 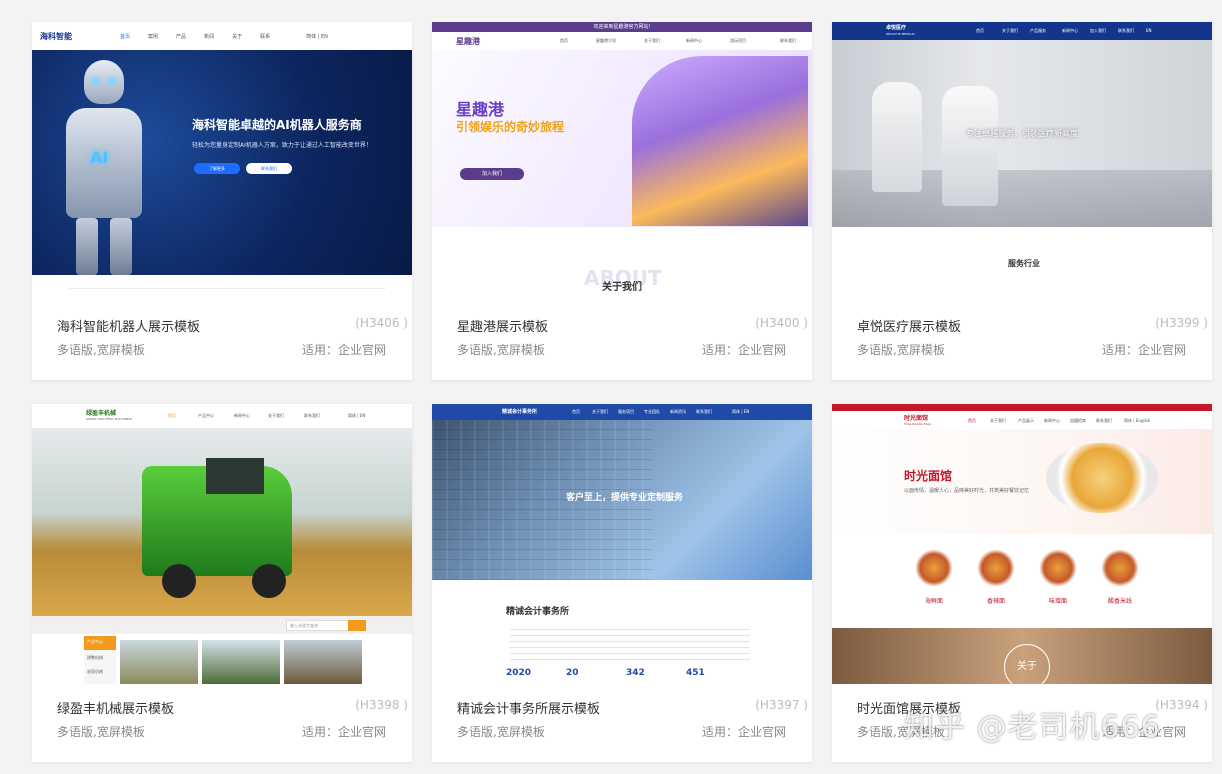 What do you see at coordinates (1102, 478) in the screenshot?
I see `noodle-bowl-image` at bounding box center [1102, 478].